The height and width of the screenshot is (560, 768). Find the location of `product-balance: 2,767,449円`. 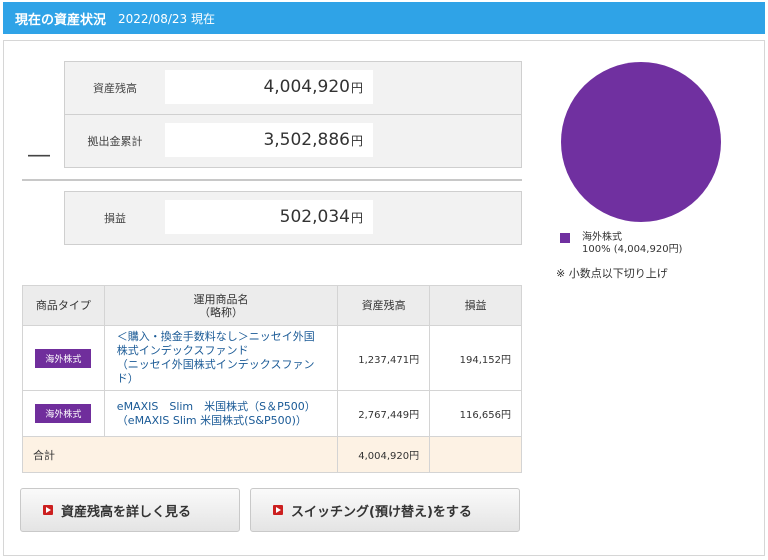

product-balance: 2,767,449円 is located at coordinates (384, 413).